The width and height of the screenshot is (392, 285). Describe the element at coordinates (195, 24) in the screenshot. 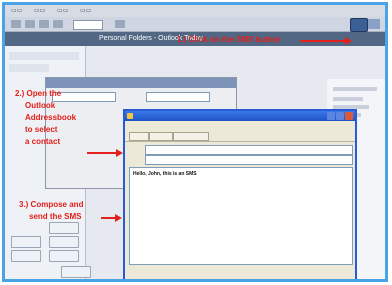

I see `outlook-toolbar` at that location.